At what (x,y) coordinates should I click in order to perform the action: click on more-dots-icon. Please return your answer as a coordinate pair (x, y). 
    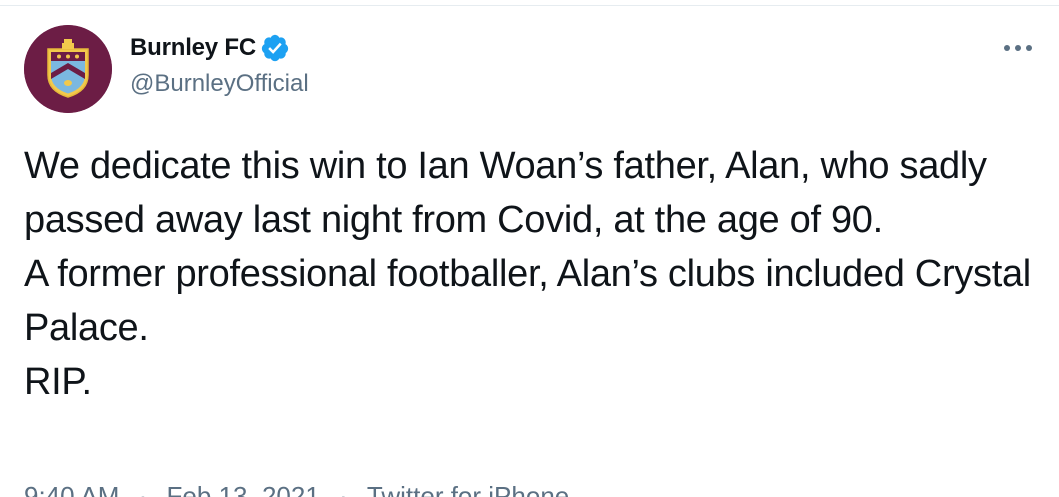
    Looking at the image, I should click on (1018, 48).